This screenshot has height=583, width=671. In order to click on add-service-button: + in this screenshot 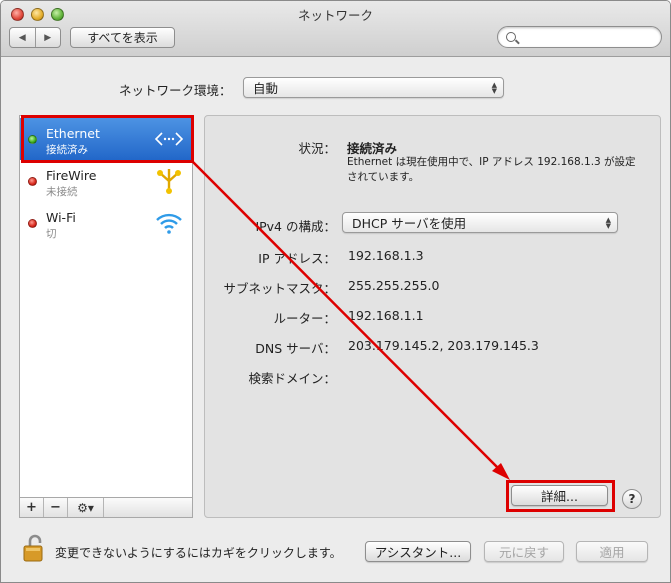, I will do `click(32, 507)`.